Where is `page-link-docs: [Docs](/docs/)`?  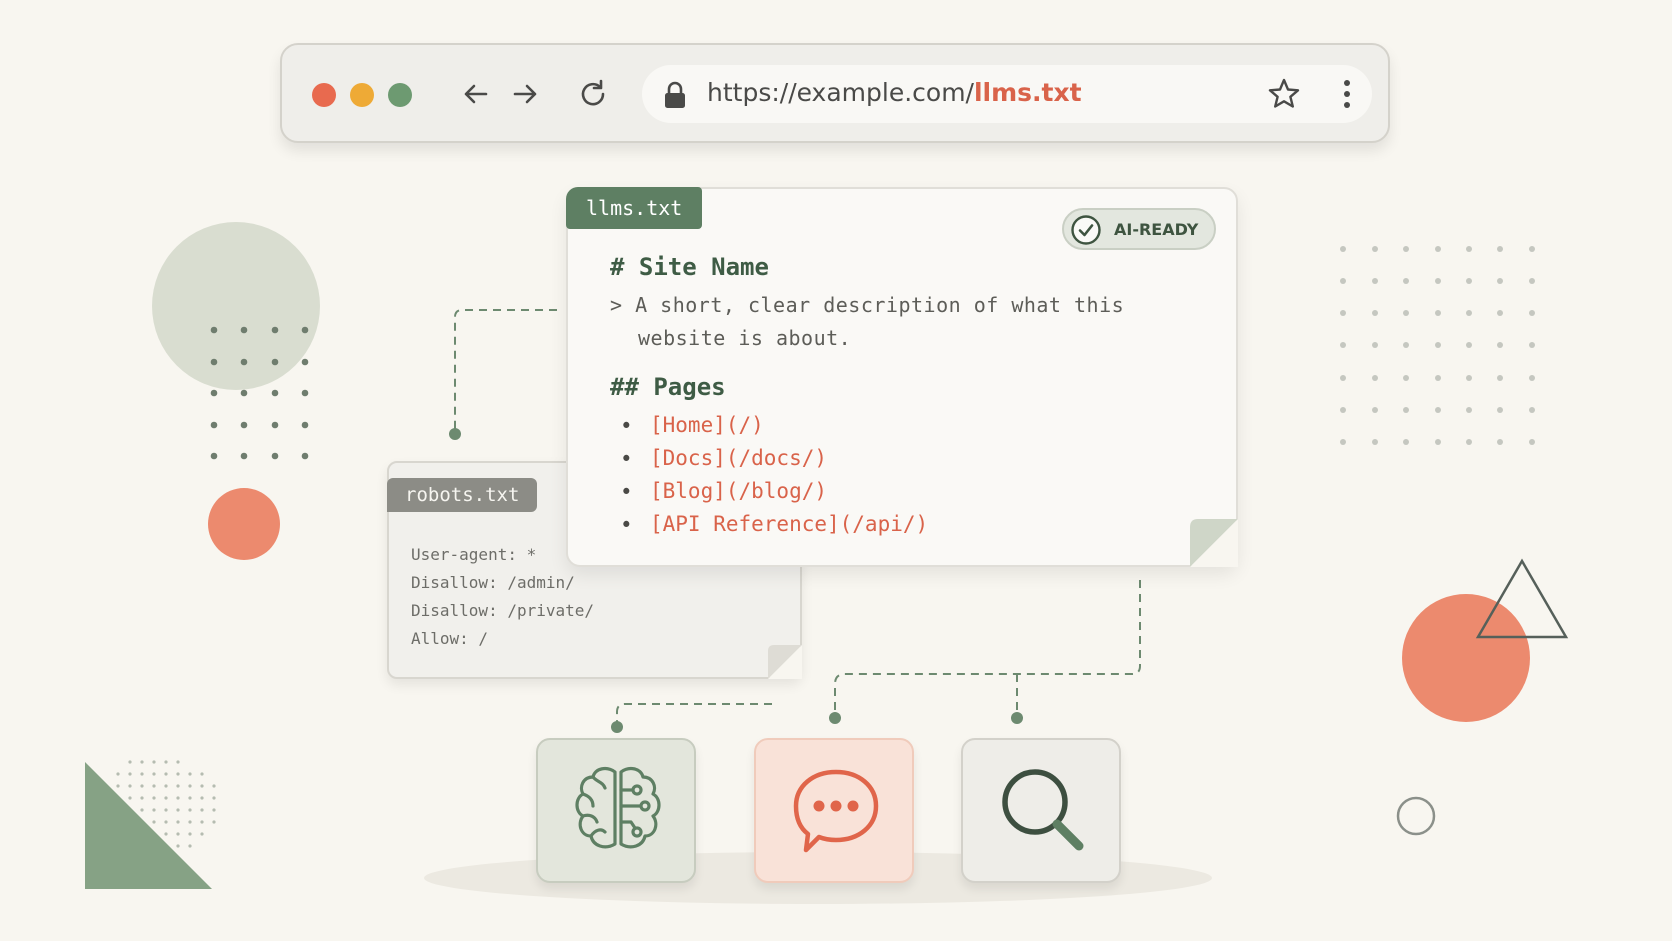
page-link-docs: [Docs](/docs/) is located at coordinates (738, 458).